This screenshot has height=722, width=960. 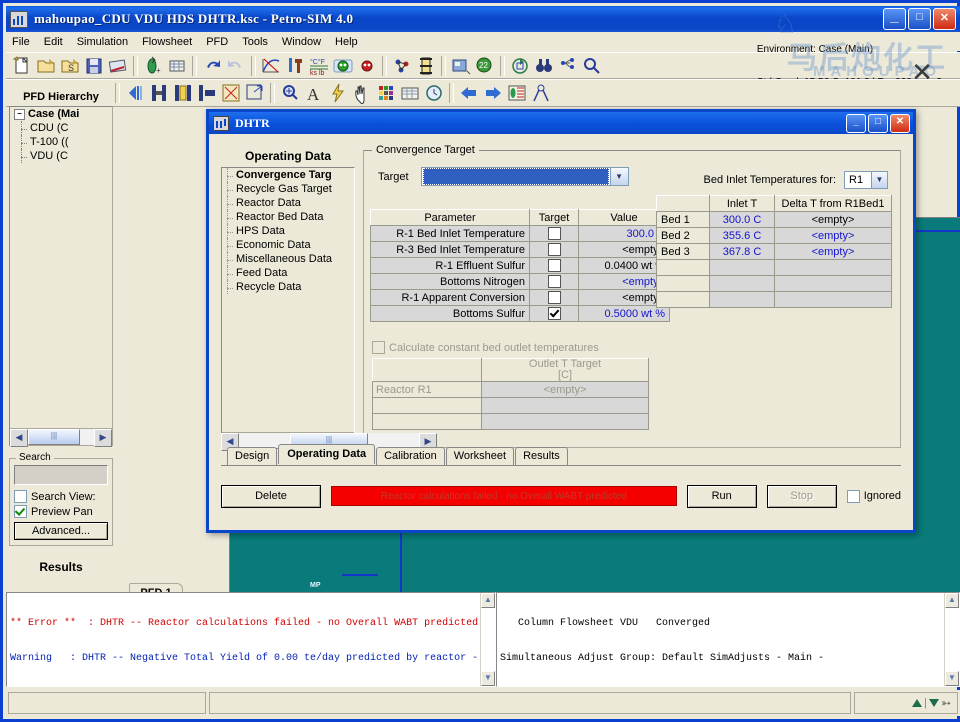 What do you see at coordinates (288, 287) in the screenshot?
I see `sidebar-item-recycle-data: Recycle Data` at bounding box center [288, 287].